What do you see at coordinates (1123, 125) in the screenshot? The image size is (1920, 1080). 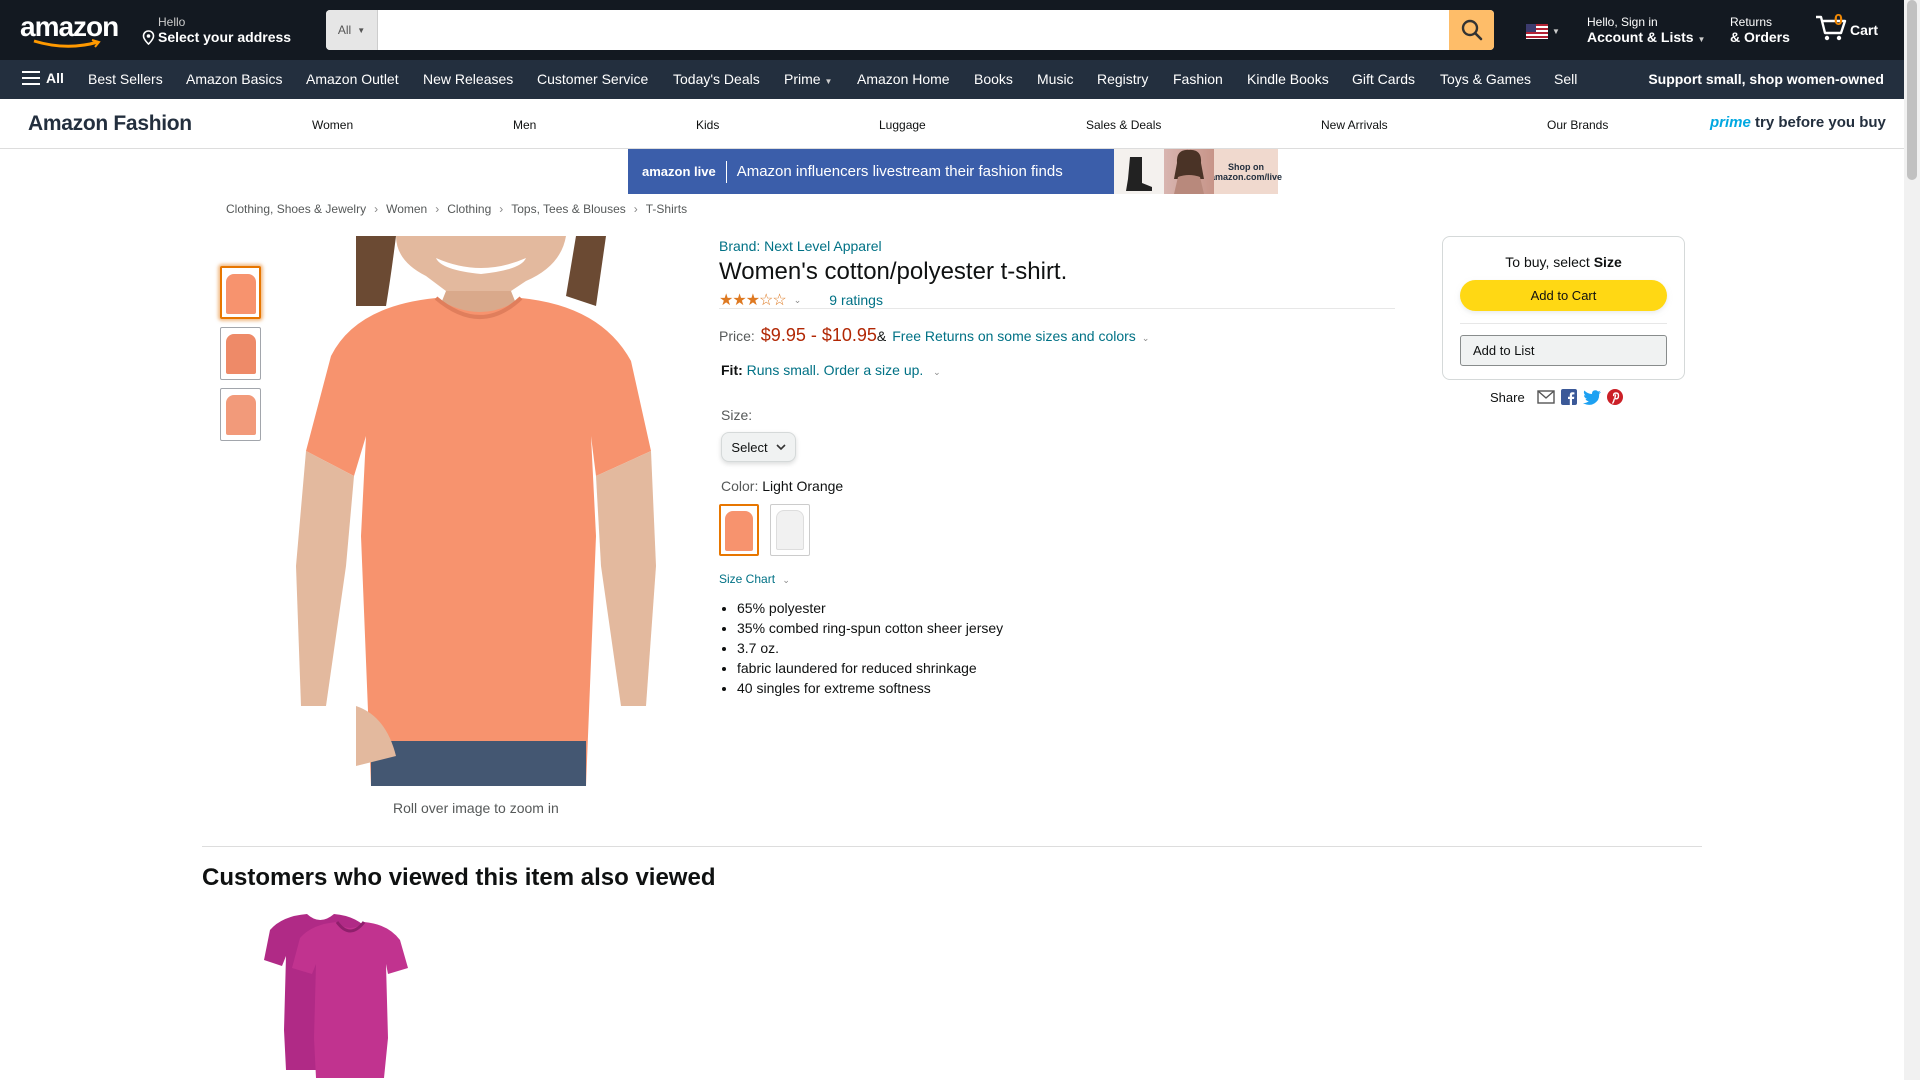 I see `fashion-link-sales-deals: Sales & Deals` at bounding box center [1123, 125].